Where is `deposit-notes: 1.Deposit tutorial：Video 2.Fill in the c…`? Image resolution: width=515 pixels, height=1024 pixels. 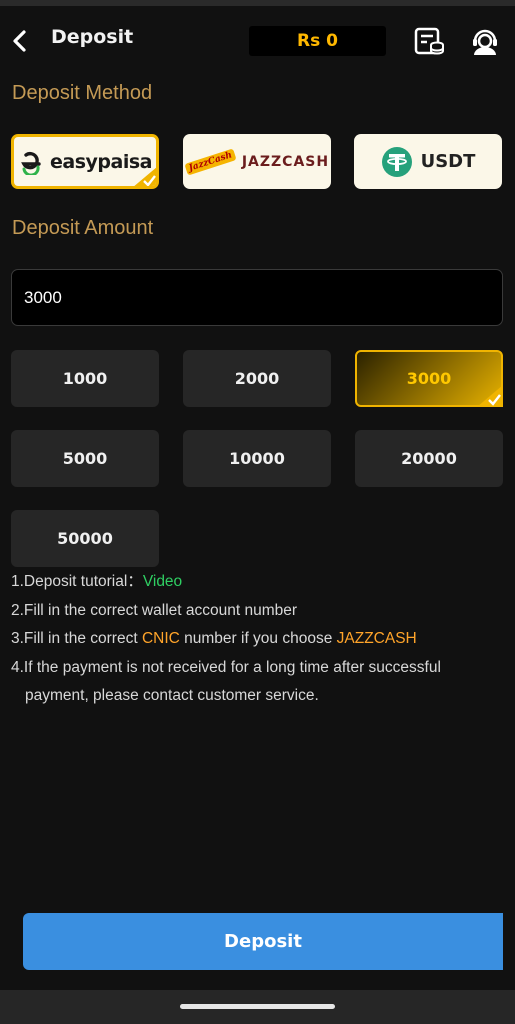 deposit-notes: 1.Deposit tutorial：Video 2.Fill in the c… is located at coordinates (258, 639).